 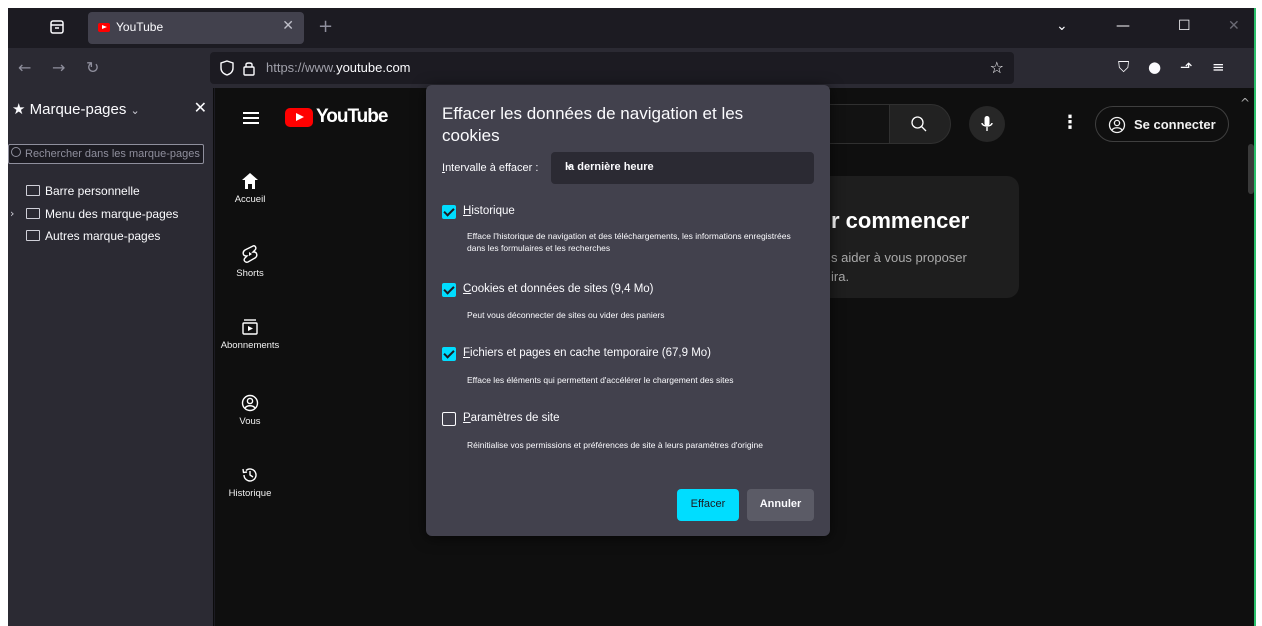 What do you see at coordinates (250, 199) in the screenshot?
I see `guide-label: Accueil` at bounding box center [250, 199].